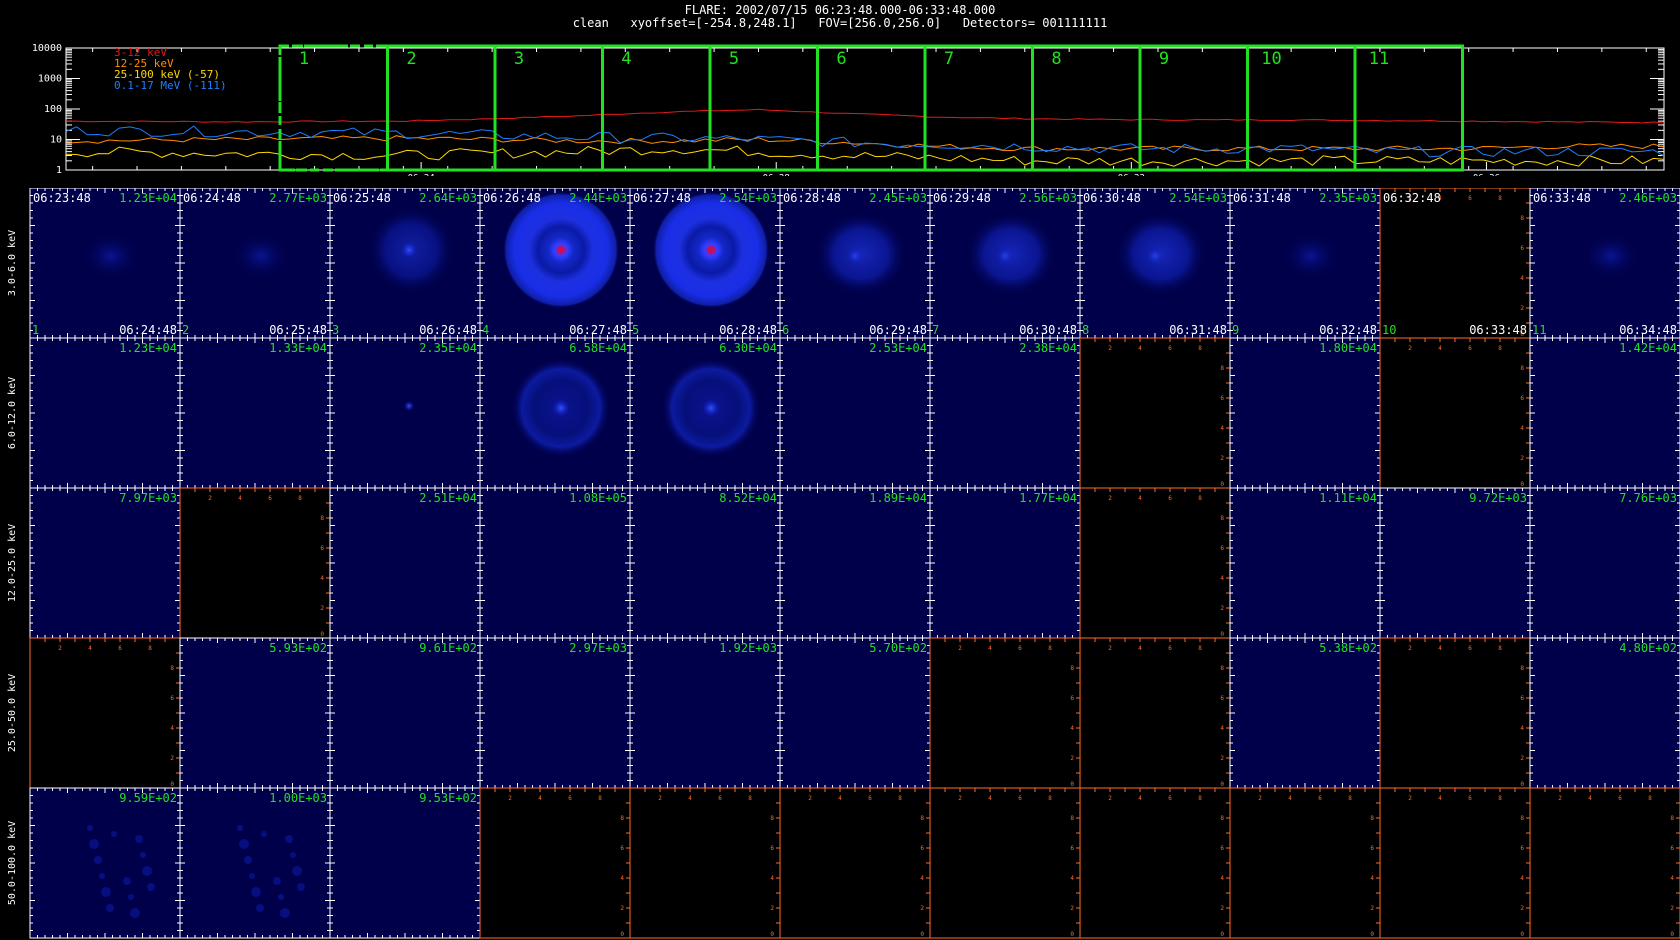 The height and width of the screenshot is (940, 1680). I want to click on end-time-label: 06:32:48, so click(1348, 330).